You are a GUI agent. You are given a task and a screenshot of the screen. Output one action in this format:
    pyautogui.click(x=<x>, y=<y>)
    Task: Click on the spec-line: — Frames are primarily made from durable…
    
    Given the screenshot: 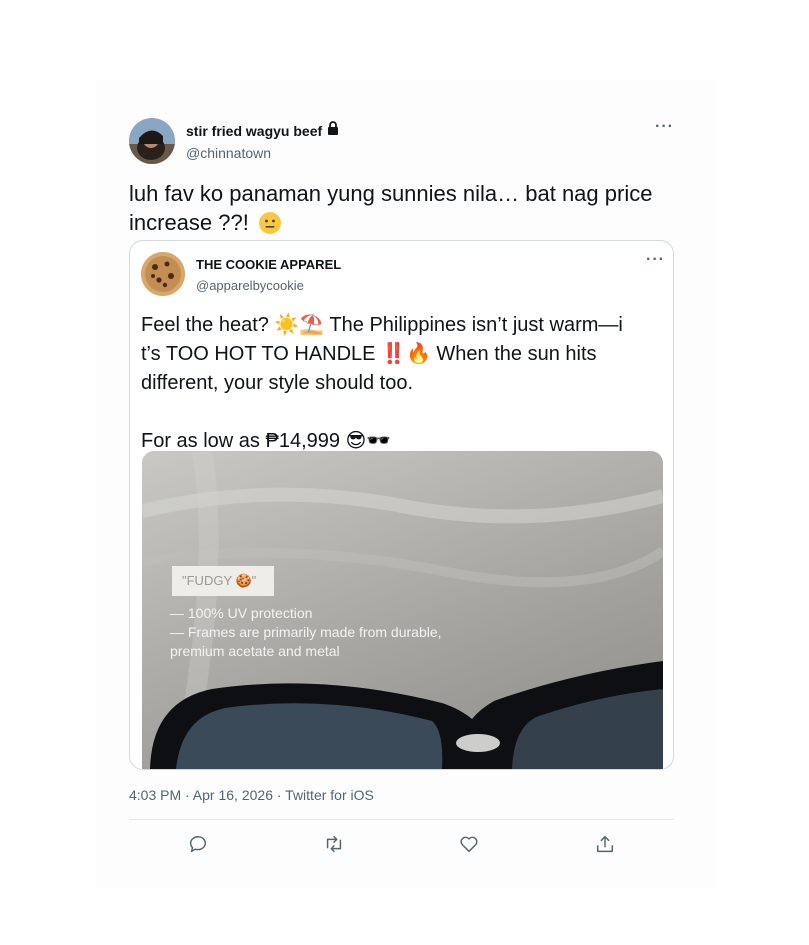 What is the action you would take?
    pyautogui.click(x=306, y=632)
    